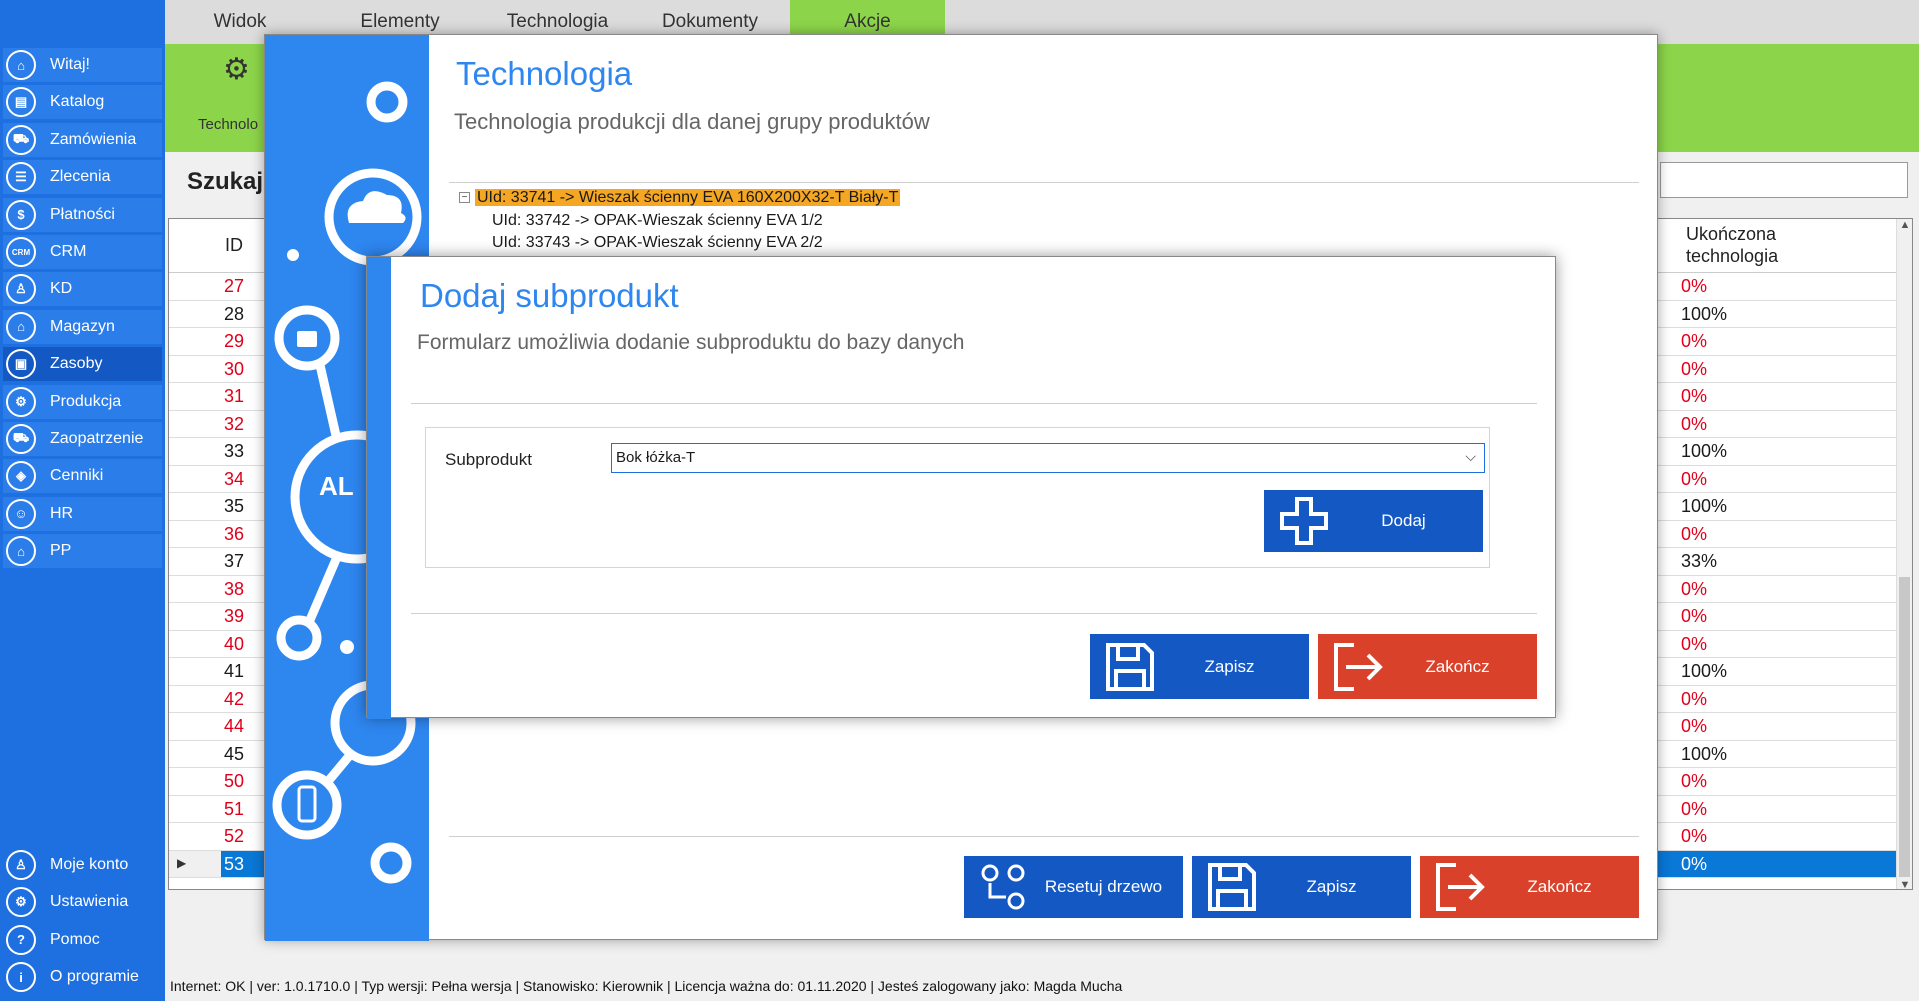  What do you see at coordinates (1699, 561) in the screenshot?
I see `row-technology-status: 33%` at bounding box center [1699, 561].